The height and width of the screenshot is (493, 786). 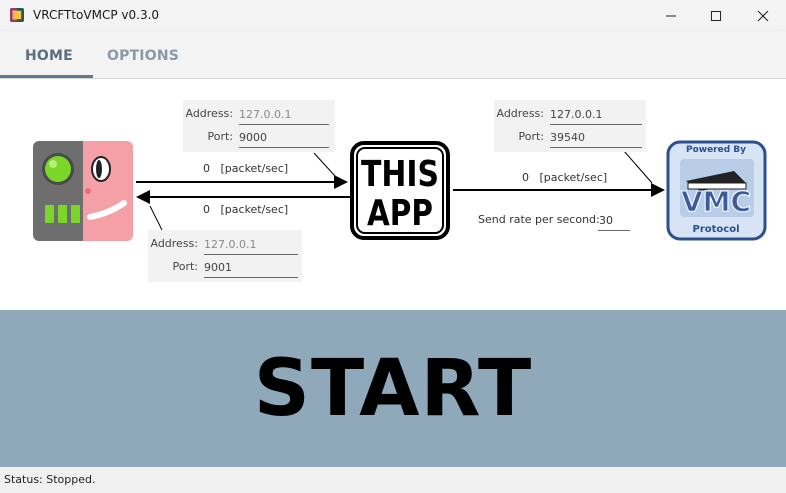 I want to click on send-port-label: Port:, so click(x=531, y=136).